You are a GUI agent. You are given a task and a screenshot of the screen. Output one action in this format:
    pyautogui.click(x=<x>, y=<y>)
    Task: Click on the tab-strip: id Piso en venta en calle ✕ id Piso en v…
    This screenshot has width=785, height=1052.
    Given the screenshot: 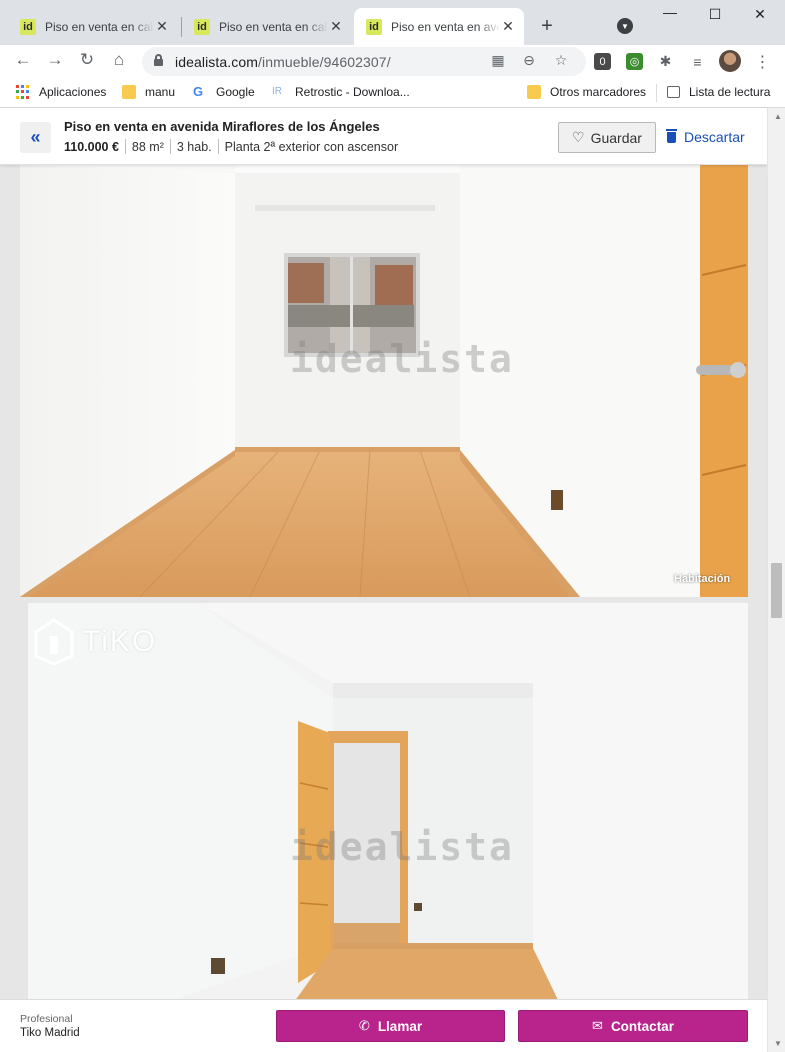 What is the action you would take?
    pyautogui.click(x=392, y=22)
    